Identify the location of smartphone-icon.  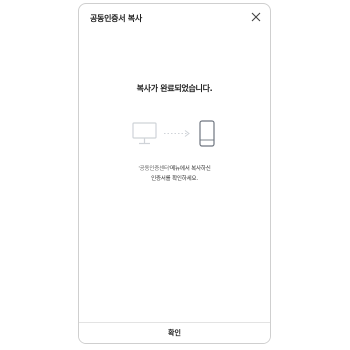
(207, 133).